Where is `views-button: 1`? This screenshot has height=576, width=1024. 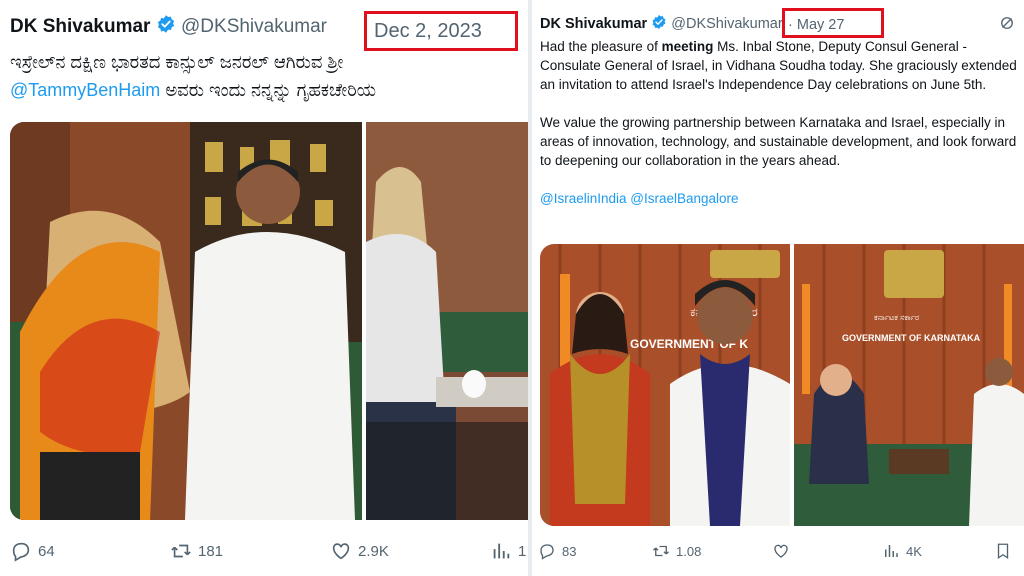
views-button: 1 is located at coordinates (508, 551).